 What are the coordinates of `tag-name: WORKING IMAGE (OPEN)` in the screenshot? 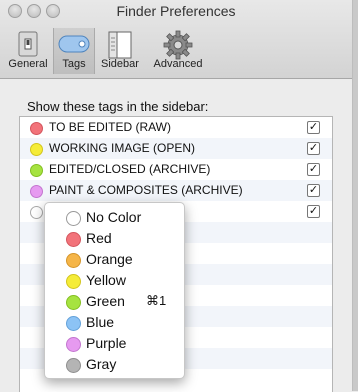 It's located at (122, 148).